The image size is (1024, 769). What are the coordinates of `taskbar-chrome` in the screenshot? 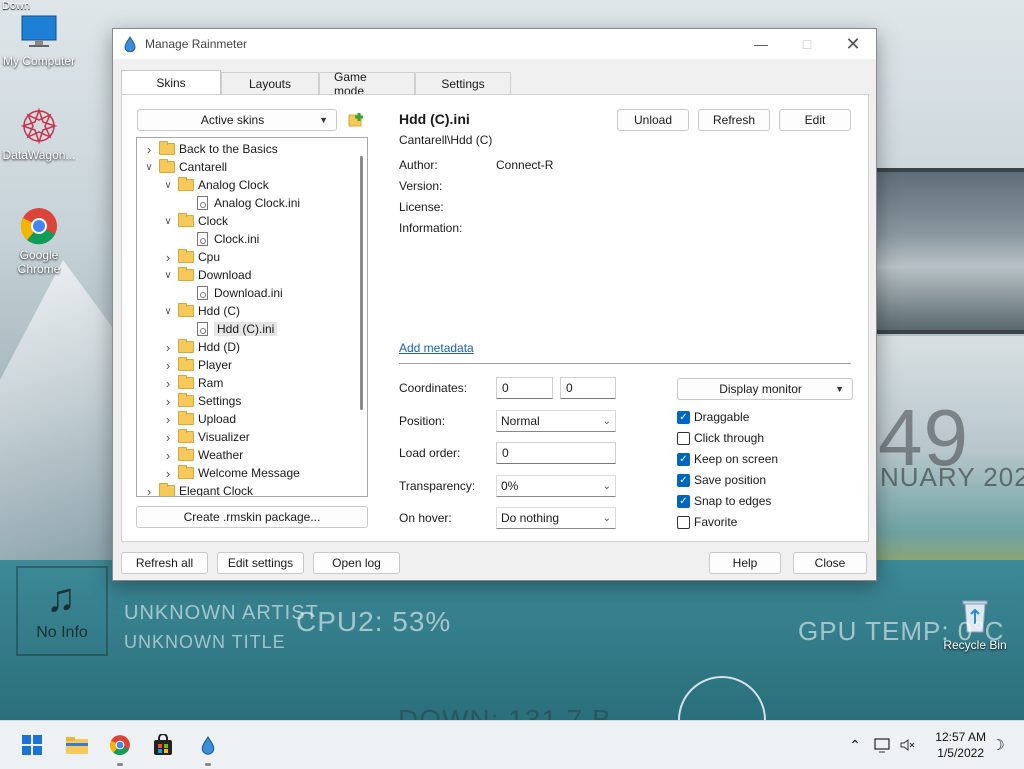 It's located at (120, 745).